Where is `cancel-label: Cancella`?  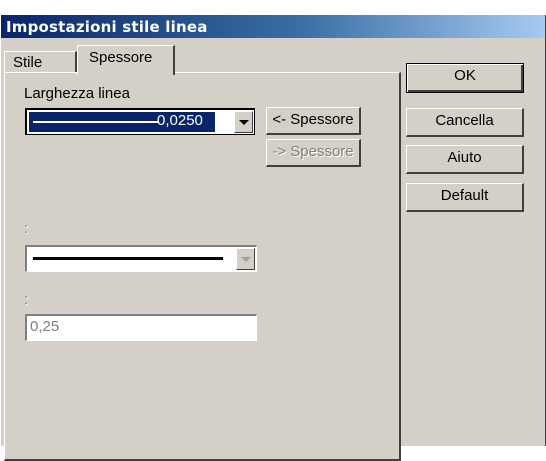 cancel-label: Cancella is located at coordinates (464, 120).